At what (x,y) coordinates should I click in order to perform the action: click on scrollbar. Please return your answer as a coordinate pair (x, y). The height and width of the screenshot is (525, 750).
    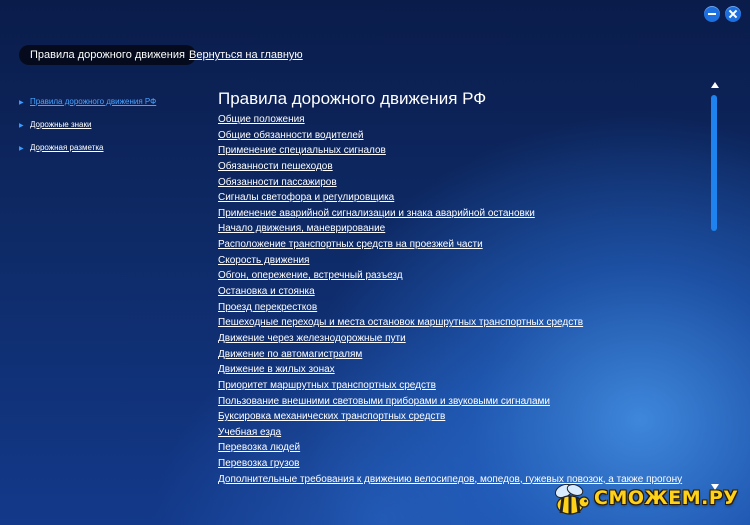
    Looking at the image, I should click on (715, 287).